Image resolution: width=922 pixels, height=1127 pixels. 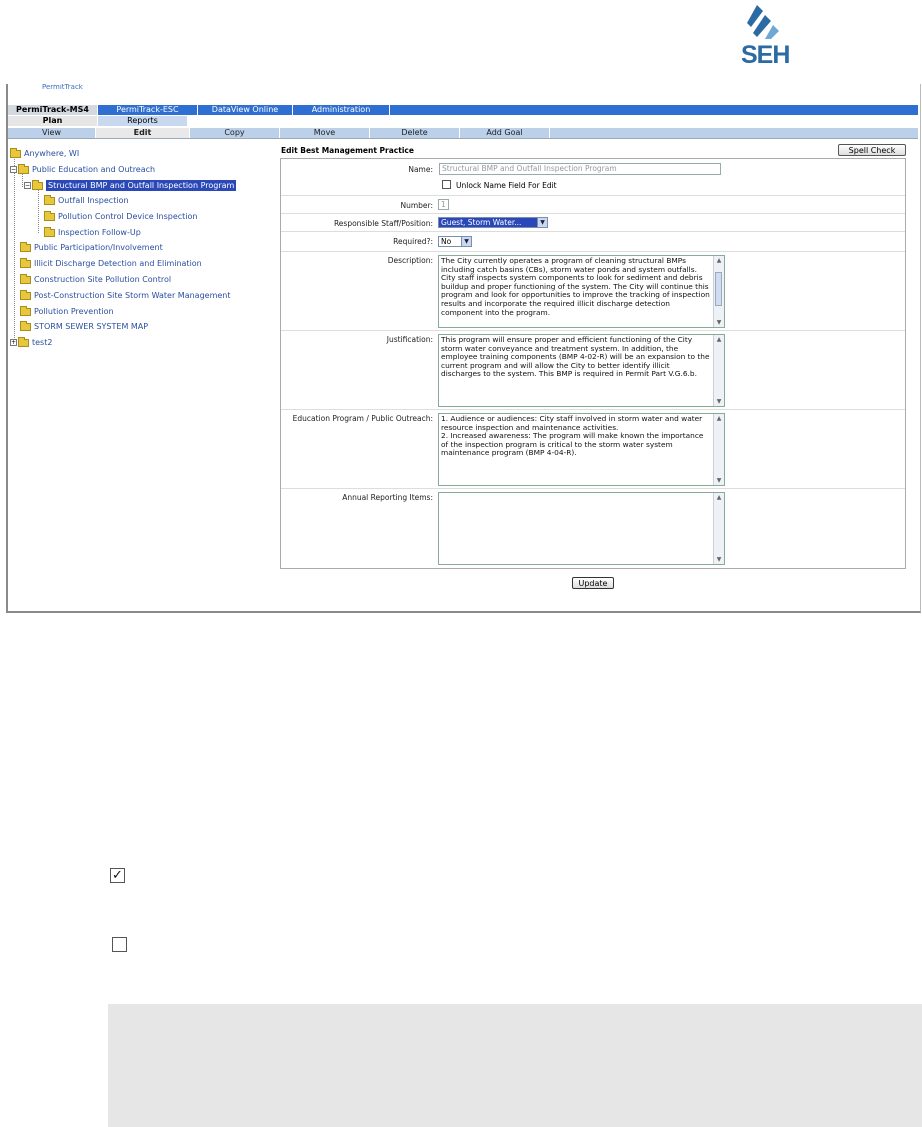 I want to click on tree-item-label: Public Education and Outreach, so click(x=94, y=169).